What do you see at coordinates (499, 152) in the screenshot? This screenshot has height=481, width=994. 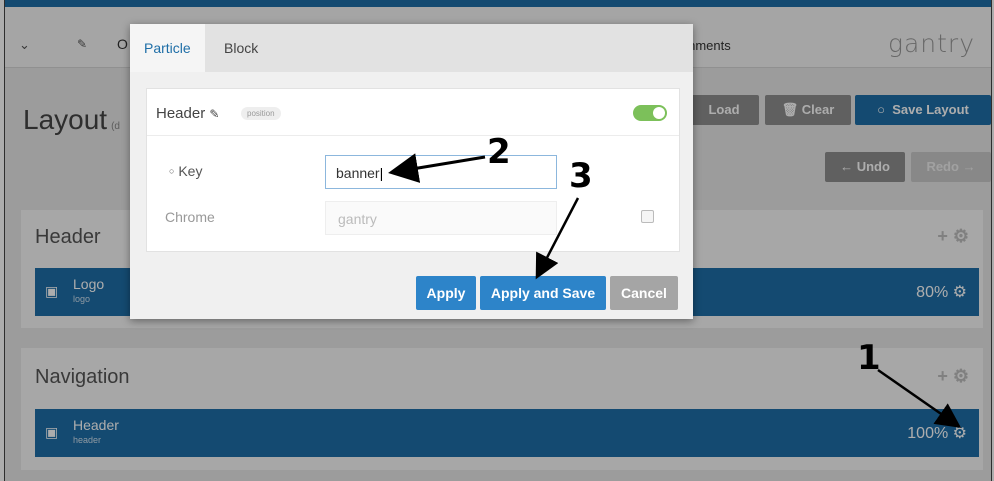 I see `annotation-number-2: 2` at bounding box center [499, 152].